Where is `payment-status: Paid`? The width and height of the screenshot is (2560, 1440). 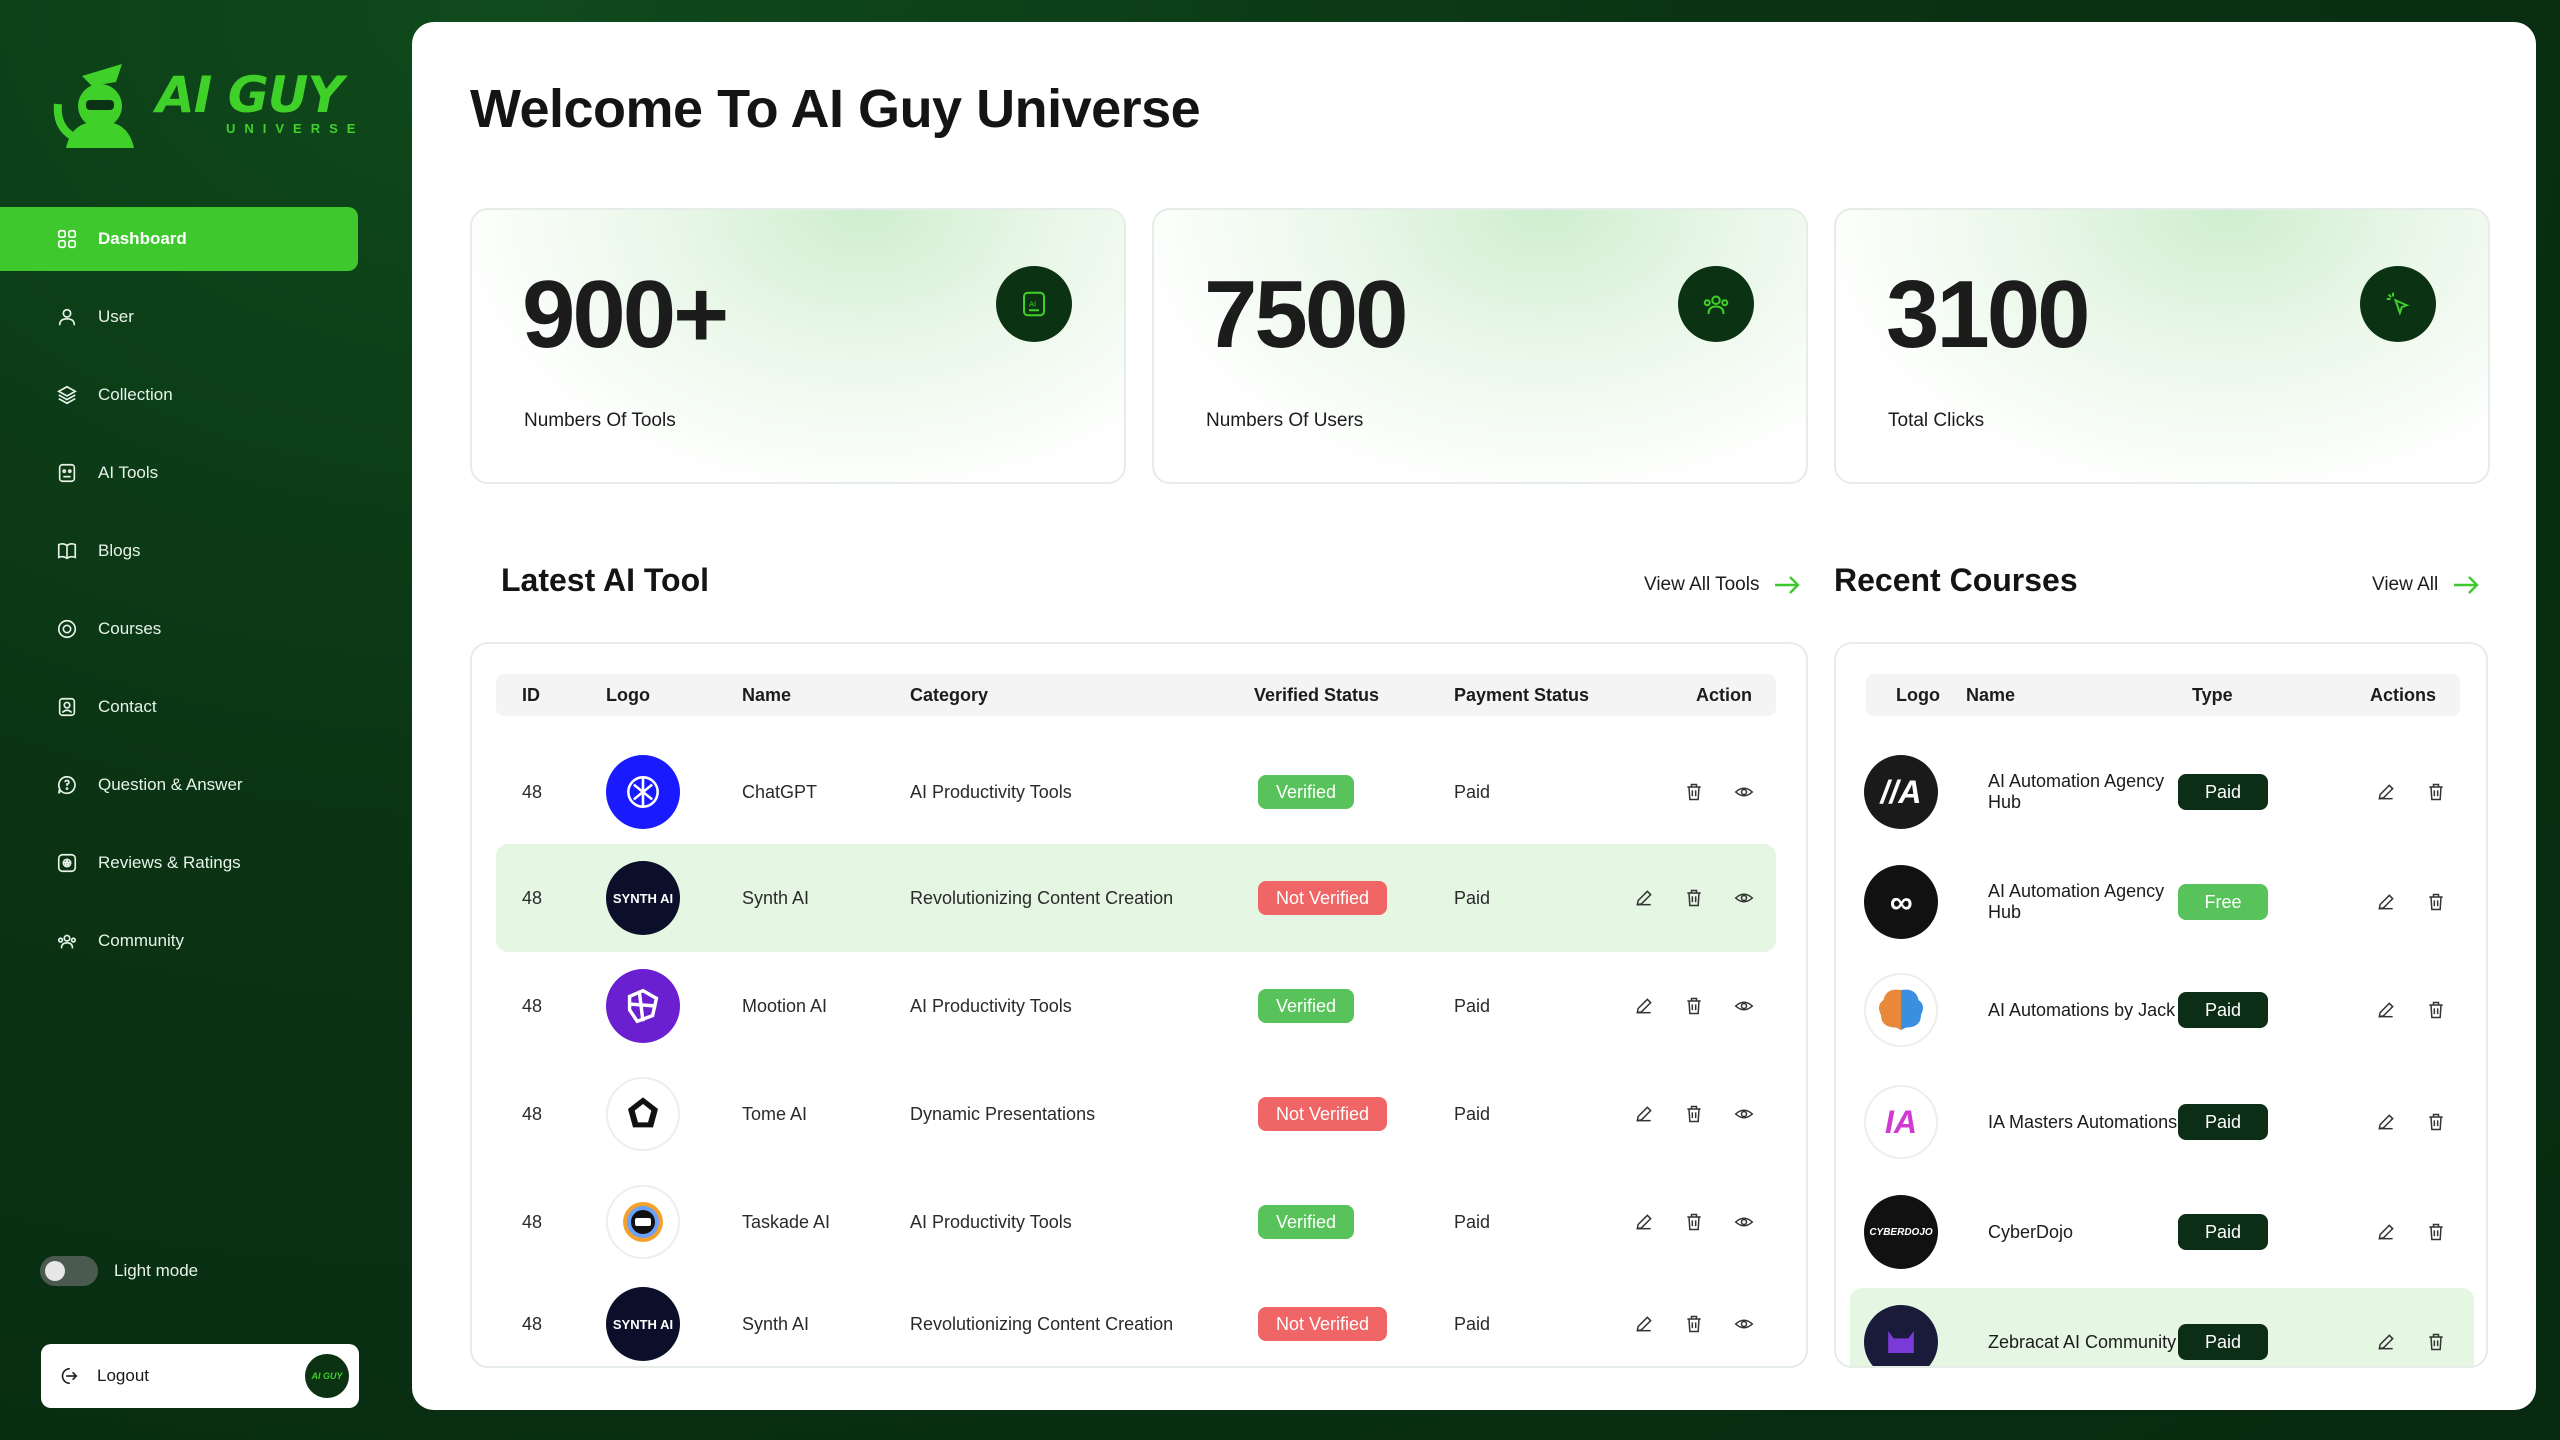 payment-status: Paid is located at coordinates (1472, 897).